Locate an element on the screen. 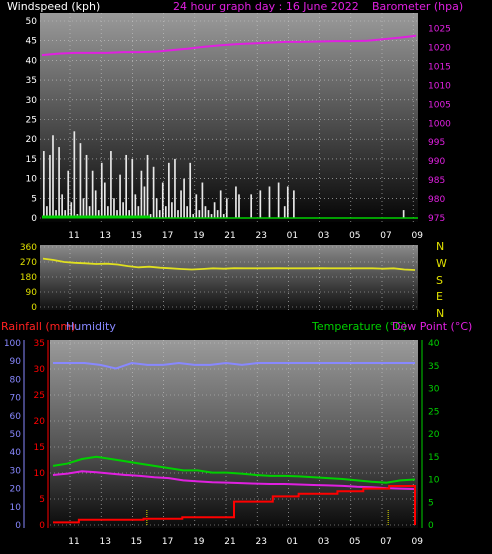 The width and height of the screenshot is (492, 554). y-humidity-tick-label: 0 is located at coordinates (18, 526).